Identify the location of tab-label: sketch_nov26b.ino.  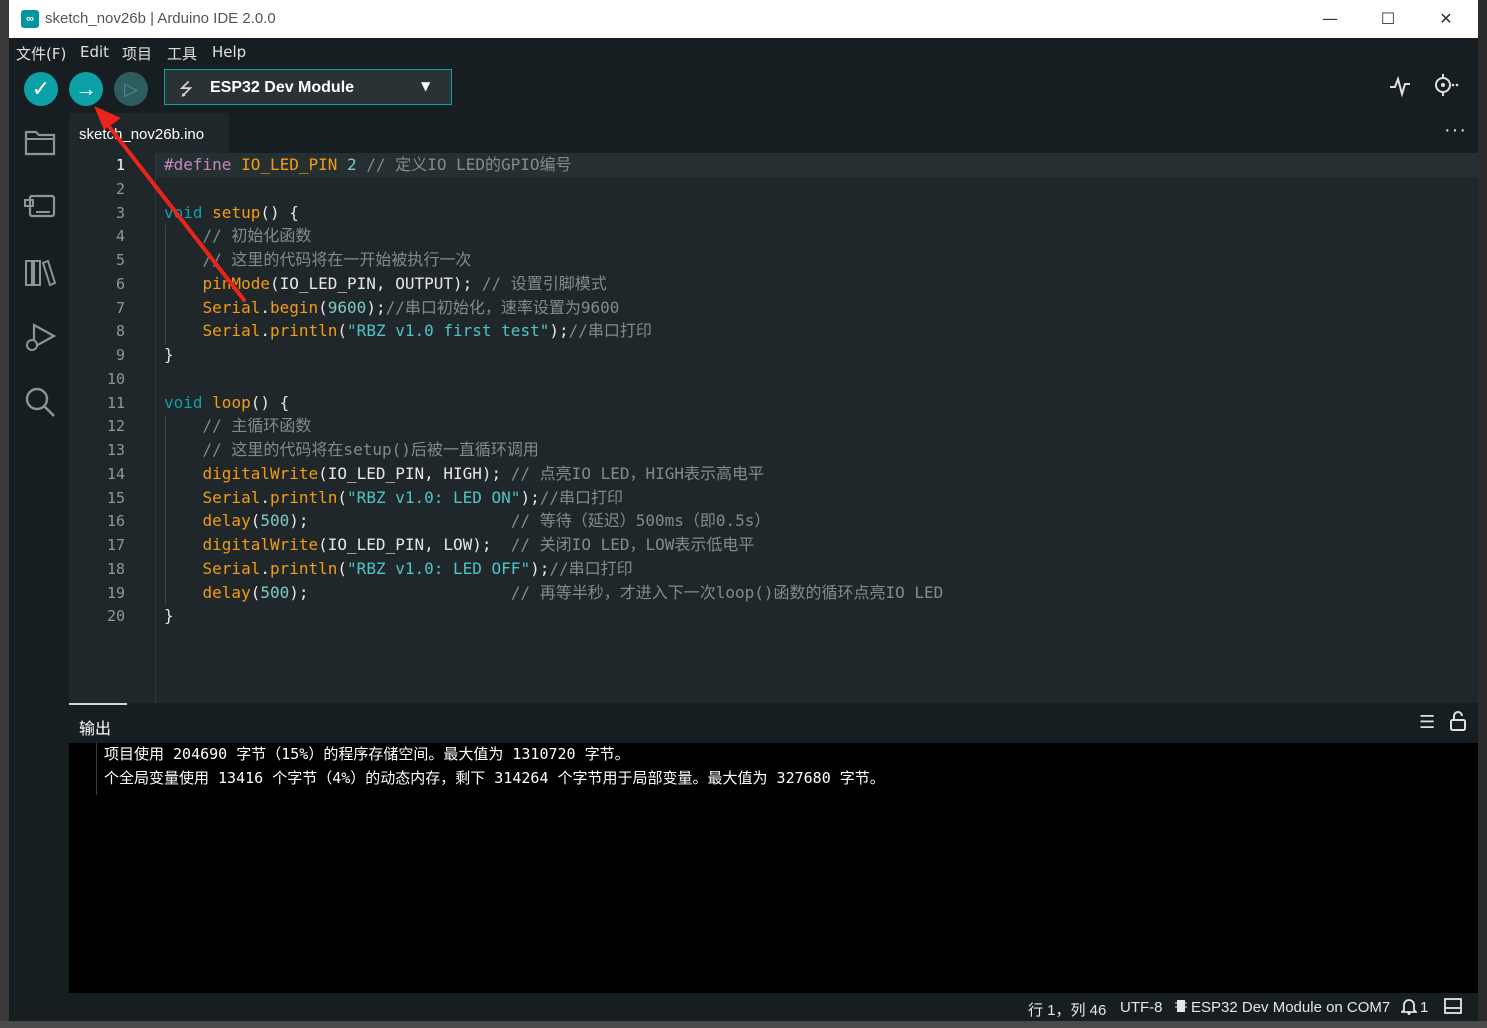
(142, 134).